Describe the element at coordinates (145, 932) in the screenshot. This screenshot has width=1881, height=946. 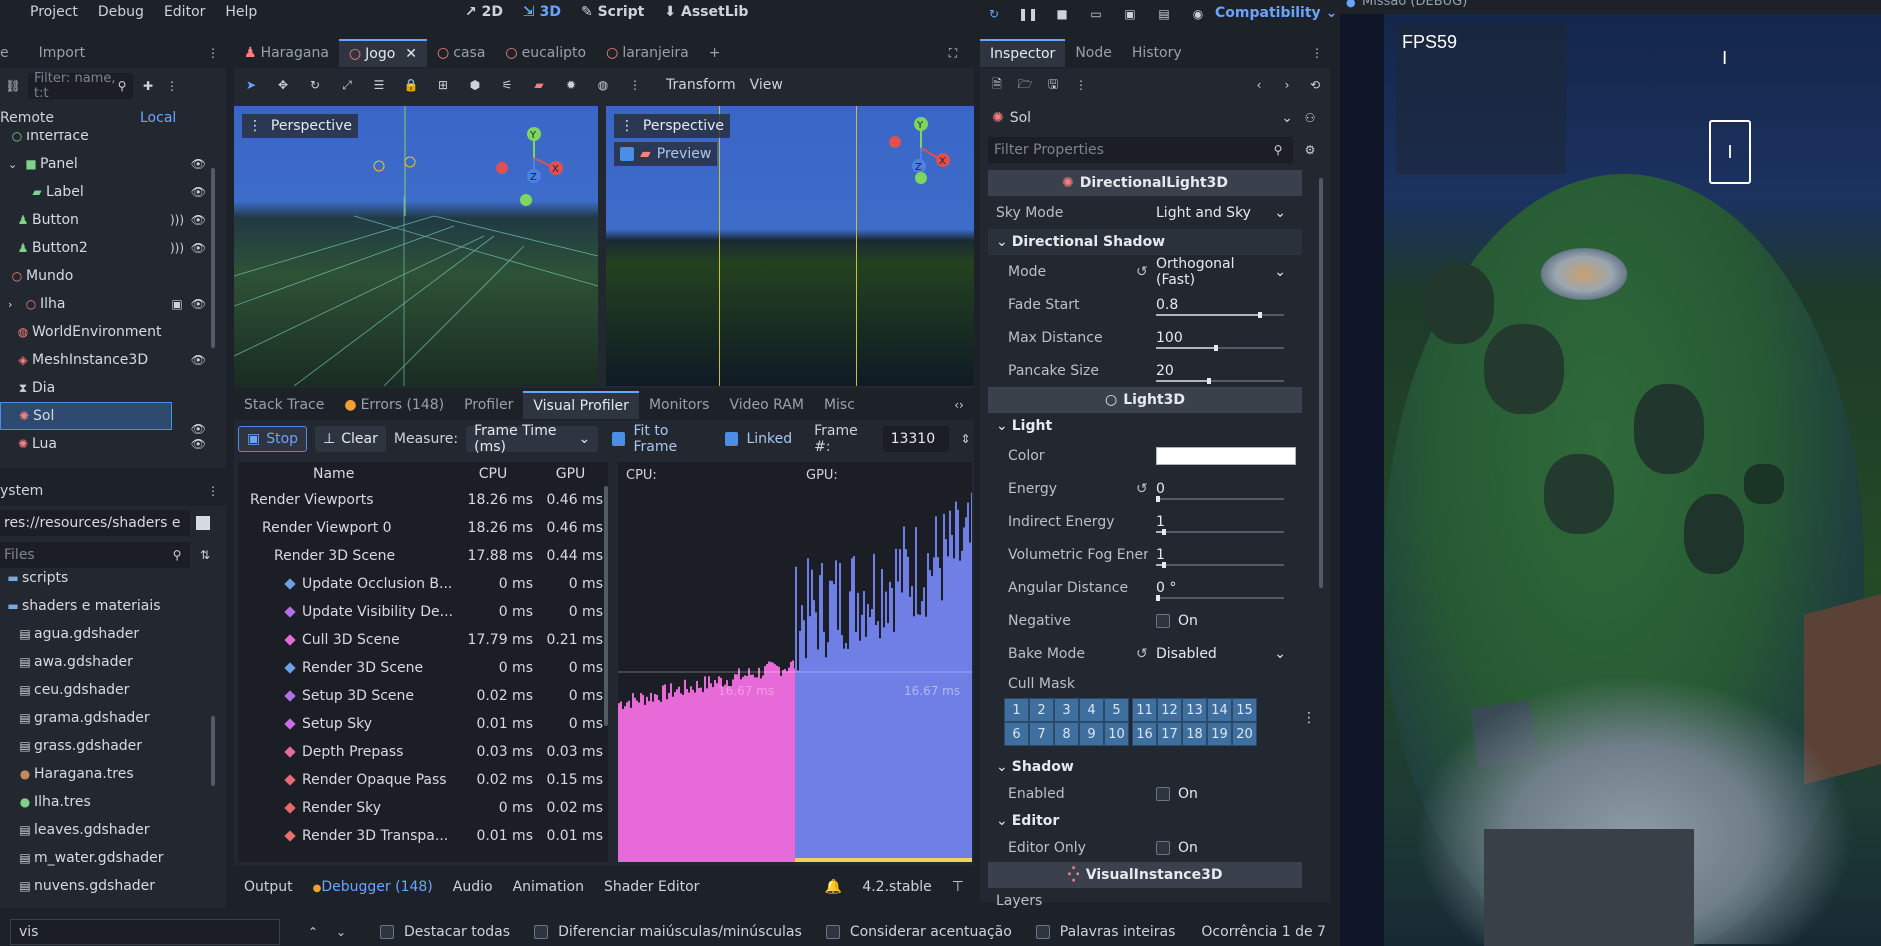
I see `find-input: vis` at that location.